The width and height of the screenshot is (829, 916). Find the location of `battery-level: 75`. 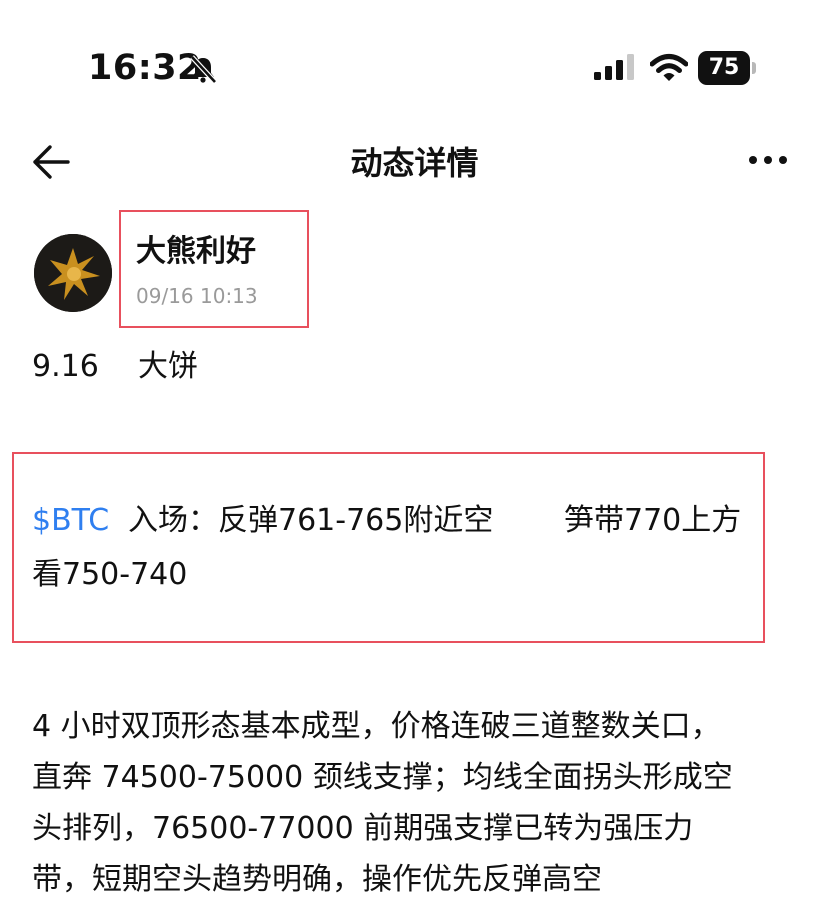

battery-level: 75 is located at coordinates (724, 67).